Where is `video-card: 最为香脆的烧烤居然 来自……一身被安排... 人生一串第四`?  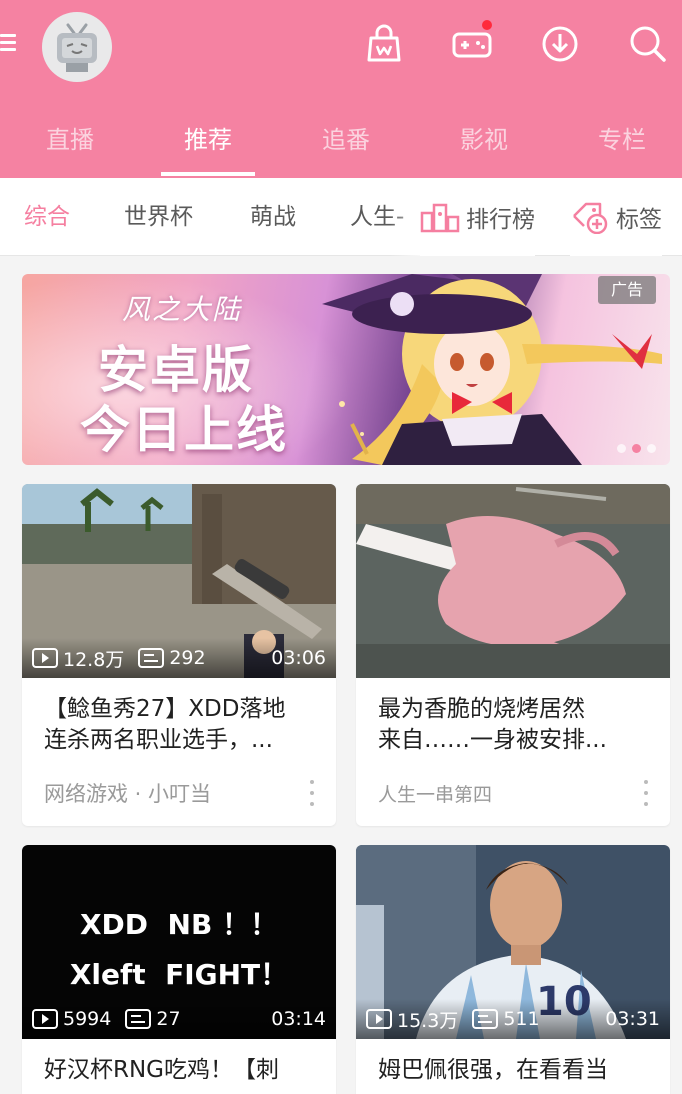
video-card: 最为香脆的烧烤居然 来自……一身被安排... 人生一串第四 is located at coordinates (513, 655).